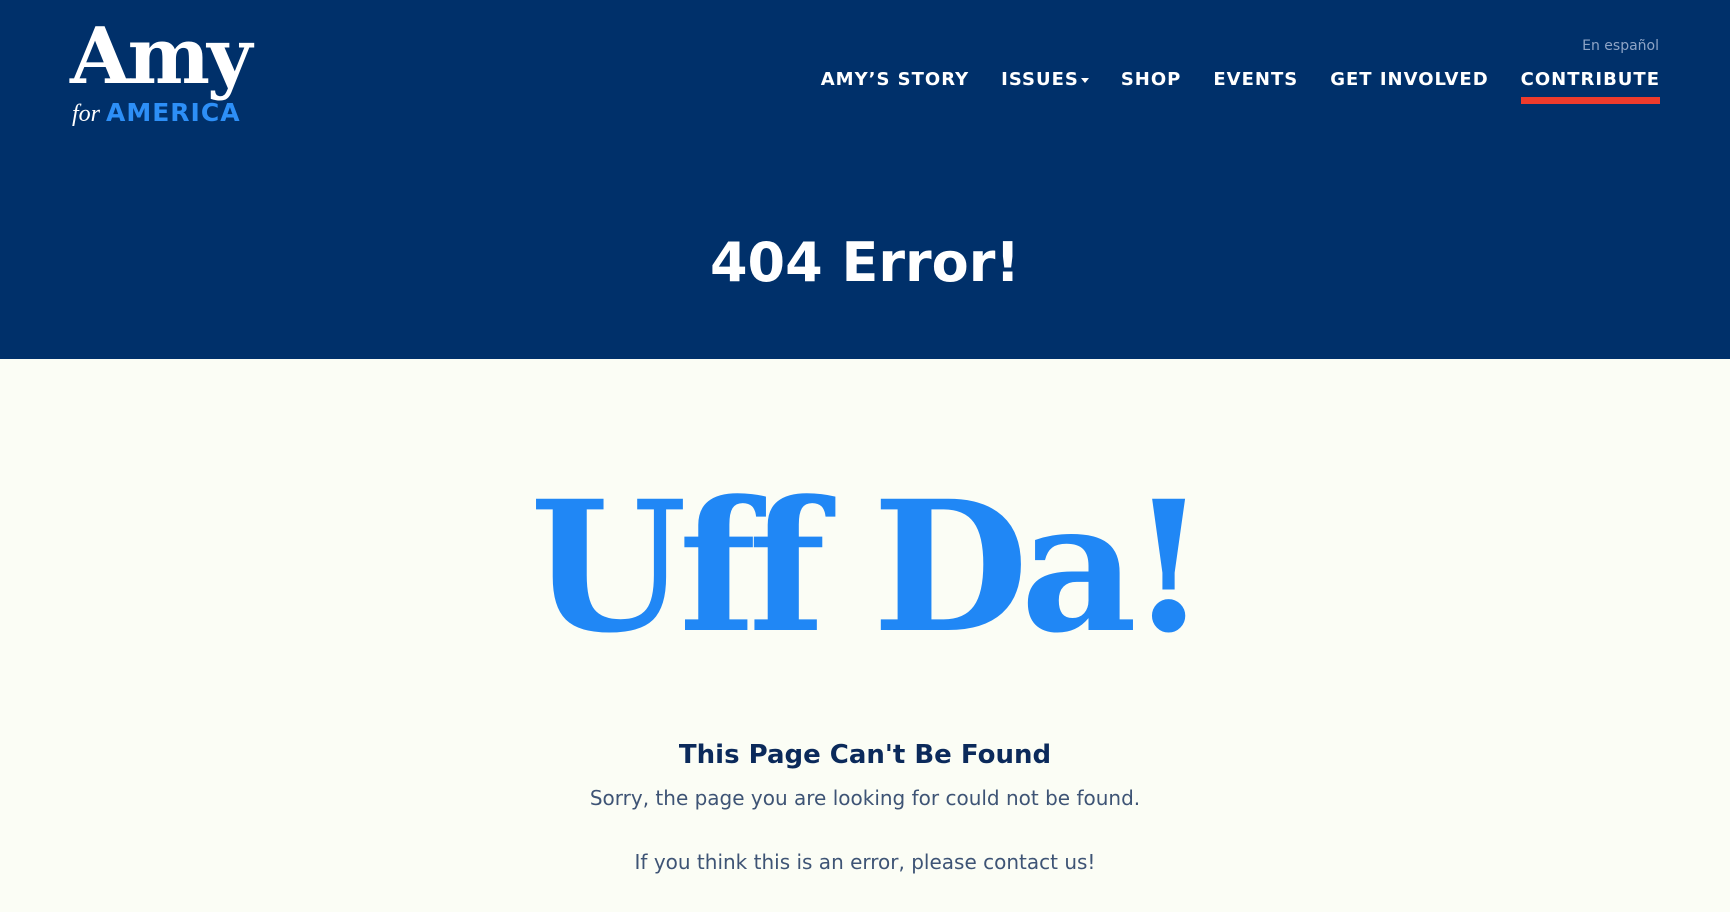  Describe the element at coordinates (1590, 79) in the screenshot. I see `nav-item-label: CONTRIBUTE` at that location.